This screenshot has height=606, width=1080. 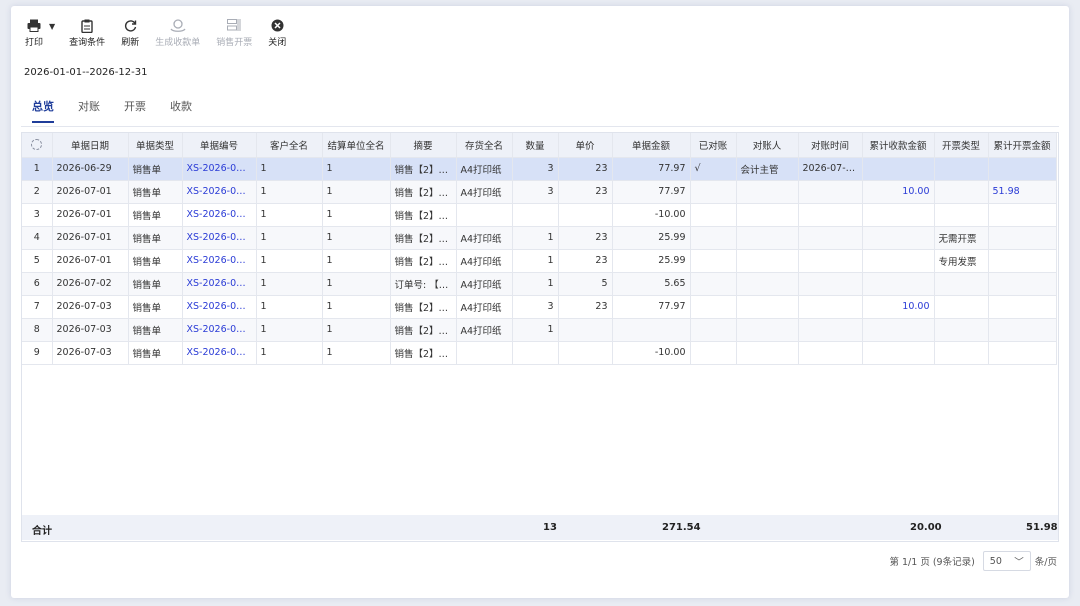 I want to click on column-header: 对账时间, so click(x=830, y=145).